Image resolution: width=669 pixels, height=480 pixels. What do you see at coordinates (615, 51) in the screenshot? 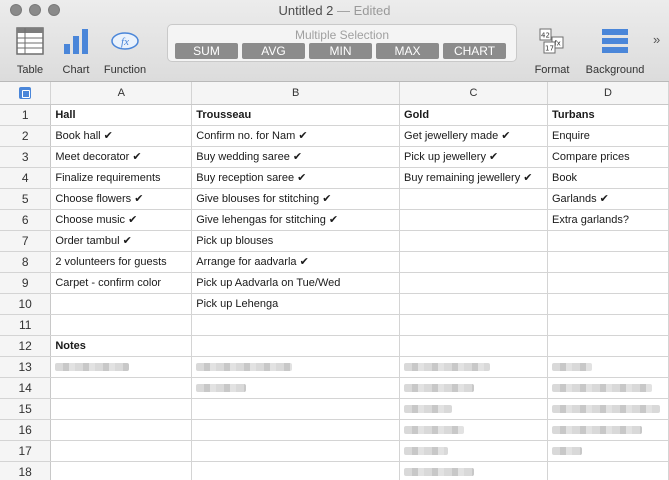
I see `background-tool-button: Background` at bounding box center [615, 51].